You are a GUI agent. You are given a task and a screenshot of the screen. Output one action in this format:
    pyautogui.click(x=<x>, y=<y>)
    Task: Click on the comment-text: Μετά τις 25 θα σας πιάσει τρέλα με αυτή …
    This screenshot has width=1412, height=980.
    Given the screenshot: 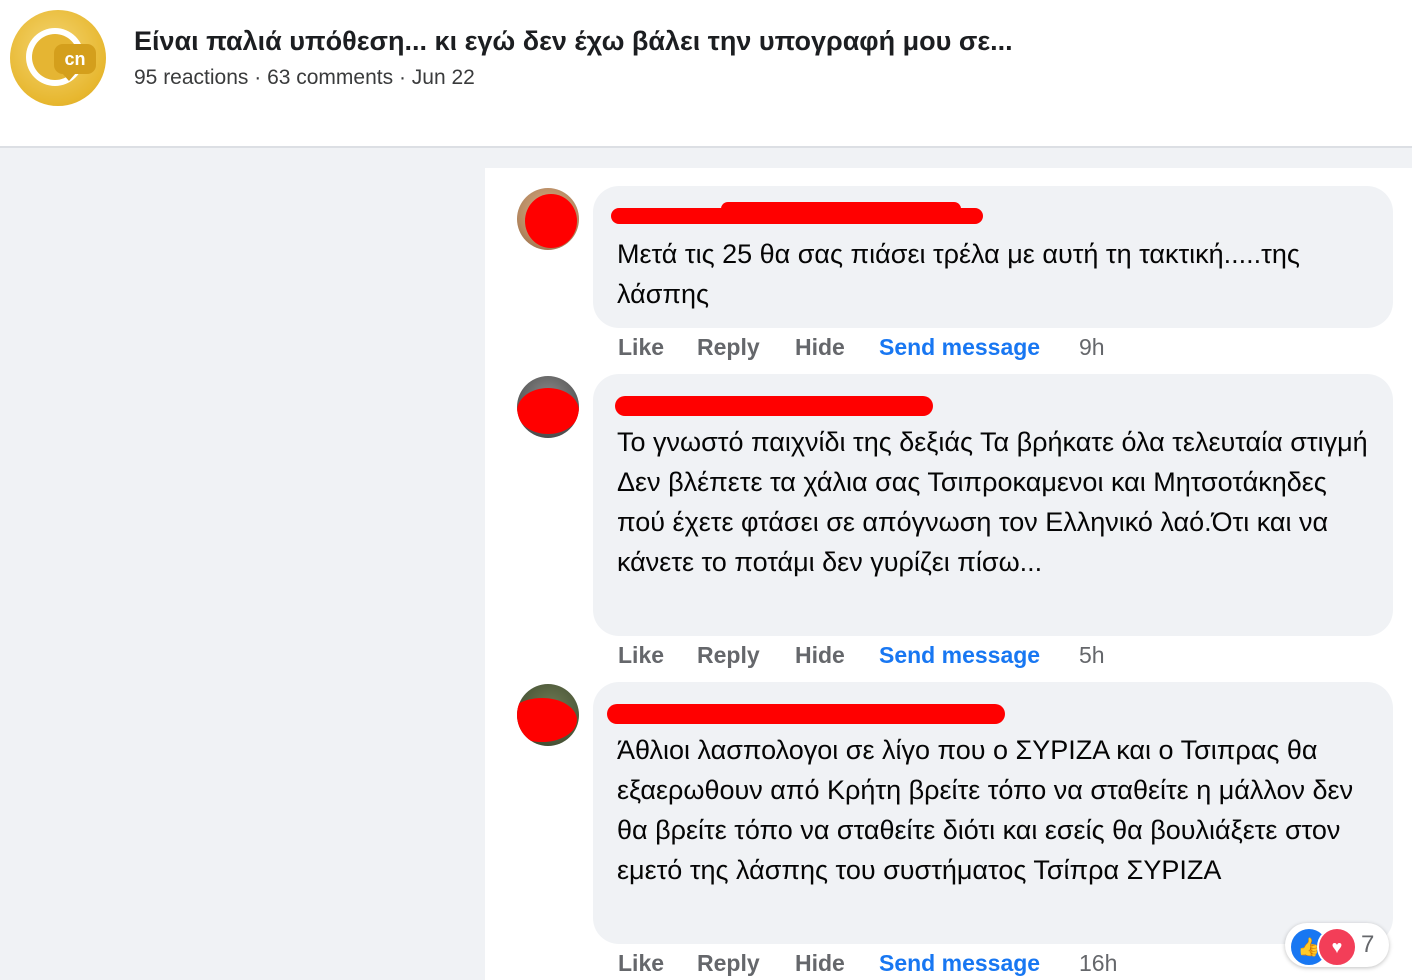 What is the action you would take?
    pyautogui.click(x=958, y=274)
    